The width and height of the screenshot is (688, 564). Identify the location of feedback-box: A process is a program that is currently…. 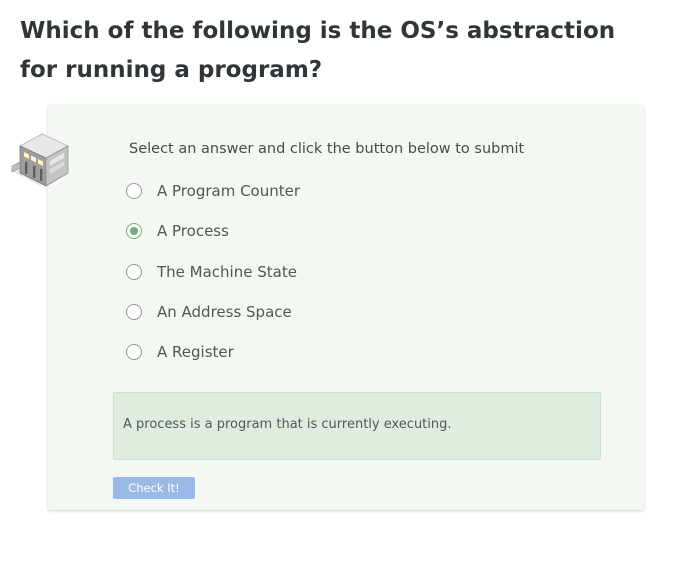
(357, 426).